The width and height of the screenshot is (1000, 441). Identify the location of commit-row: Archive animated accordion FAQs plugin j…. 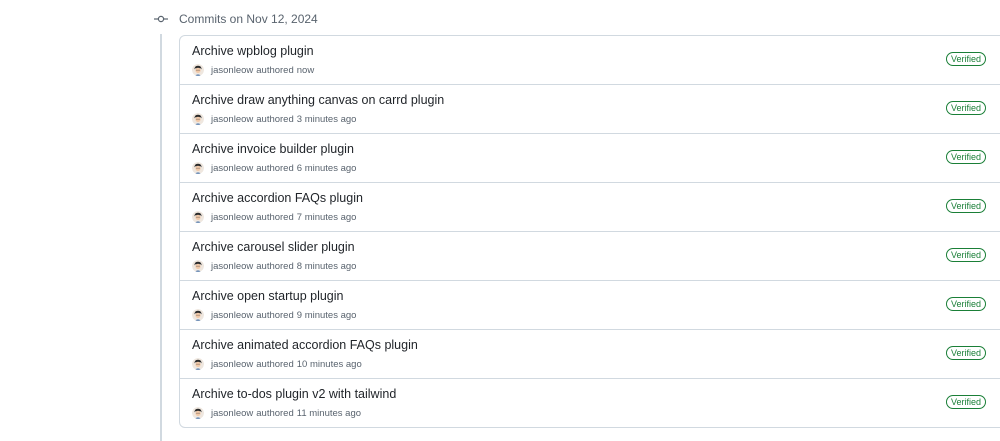
(590, 353).